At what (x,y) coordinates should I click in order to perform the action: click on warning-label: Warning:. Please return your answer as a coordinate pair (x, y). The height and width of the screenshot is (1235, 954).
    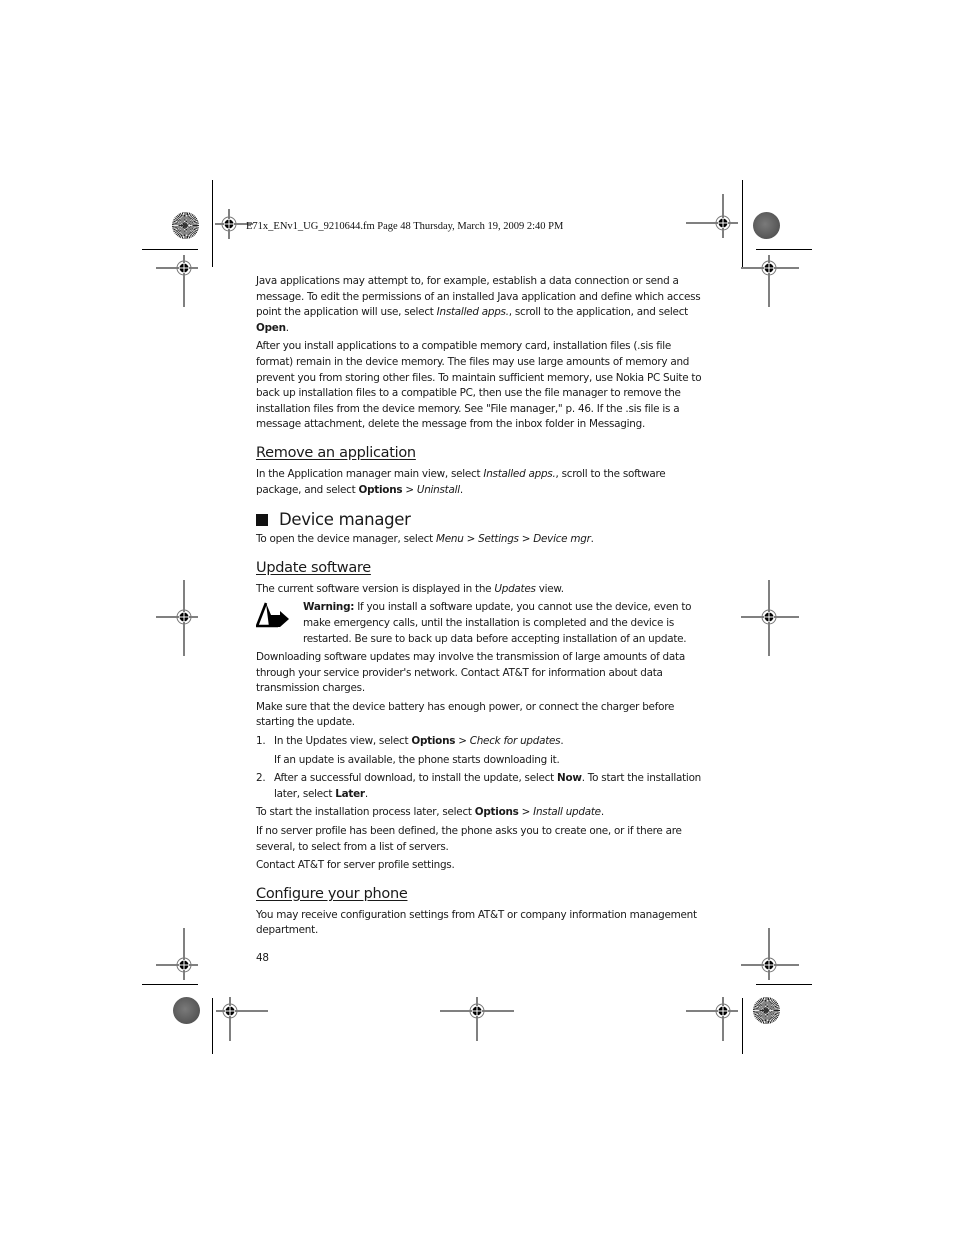
    Looking at the image, I should click on (329, 607).